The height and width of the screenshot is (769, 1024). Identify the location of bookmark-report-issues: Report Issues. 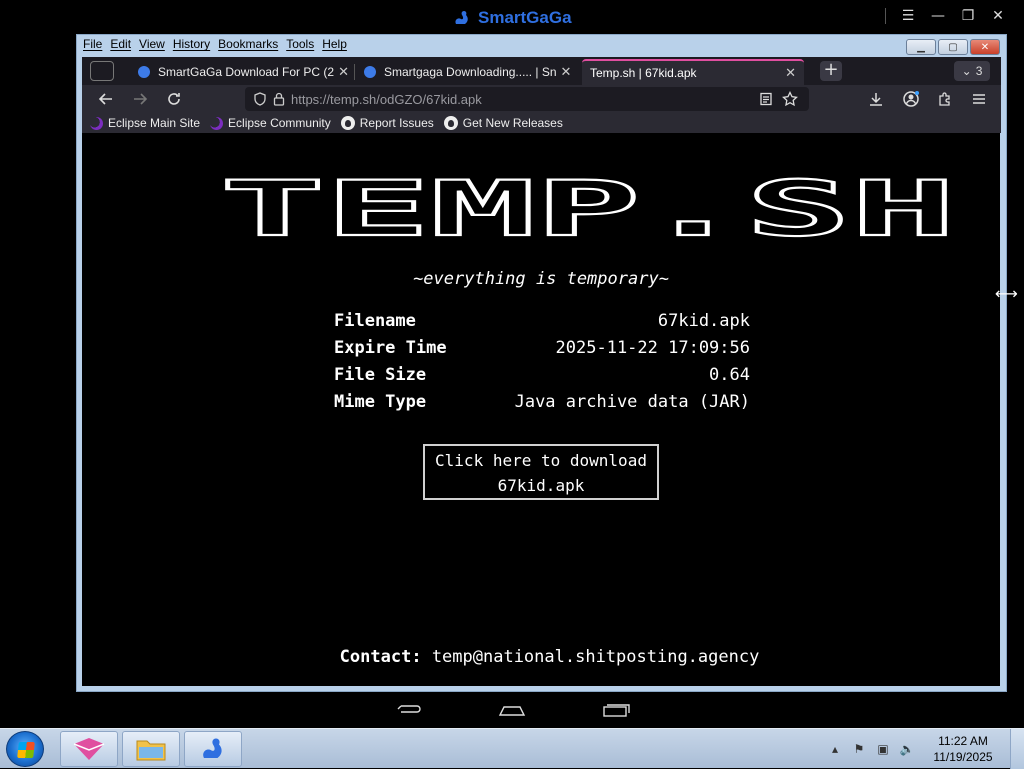
(387, 123).